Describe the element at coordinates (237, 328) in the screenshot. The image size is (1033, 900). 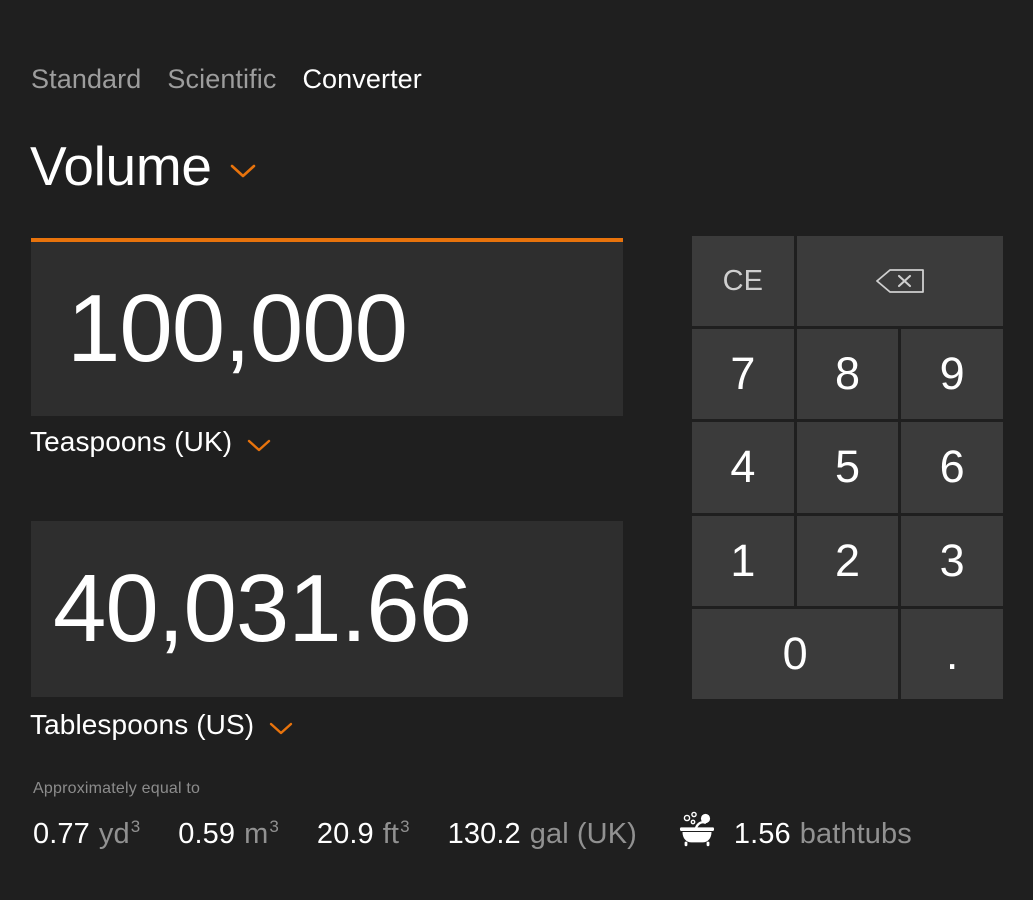
I see `input-value: 100,000` at that location.